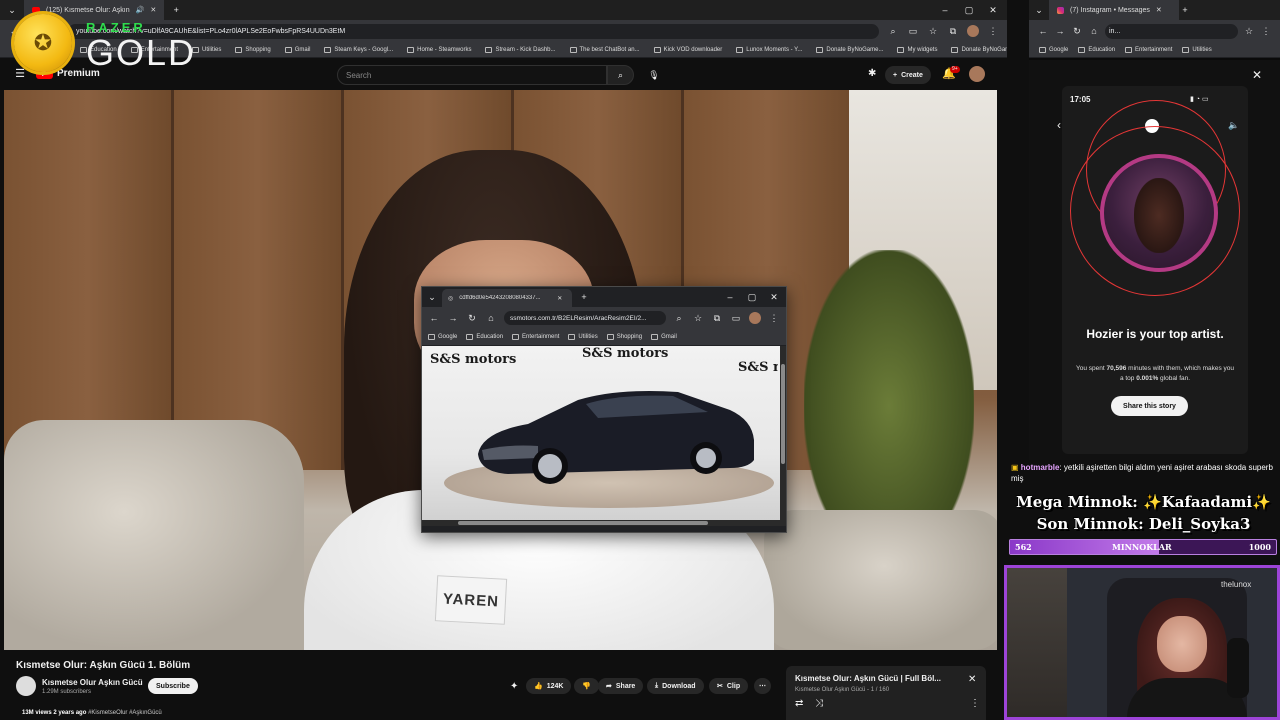 The width and height of the screenshot is (1280, 720). Describe the element at coordinates (535, 337) in the screenshot. I see `popup-bookmark: Entertainment` at that location.